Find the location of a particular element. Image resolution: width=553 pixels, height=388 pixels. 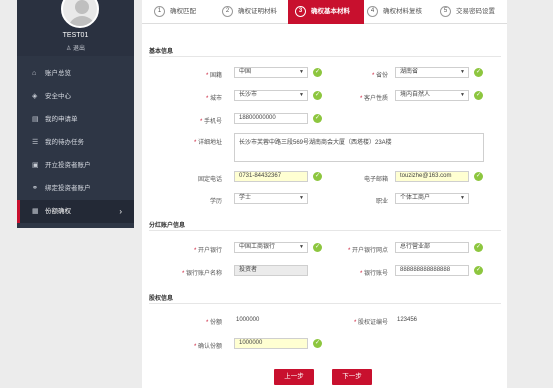

sidebar-item-bind-account: ⚭ 绑定投资者账户 is located at coordinates (75, 188).